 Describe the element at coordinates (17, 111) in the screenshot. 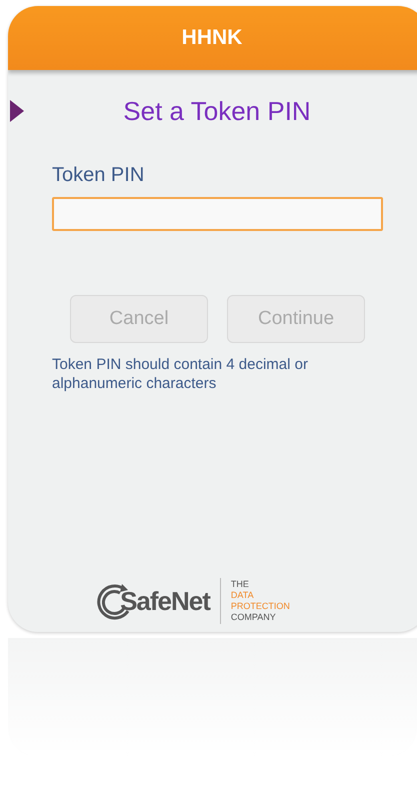

I see `pointer-icon` at that location.